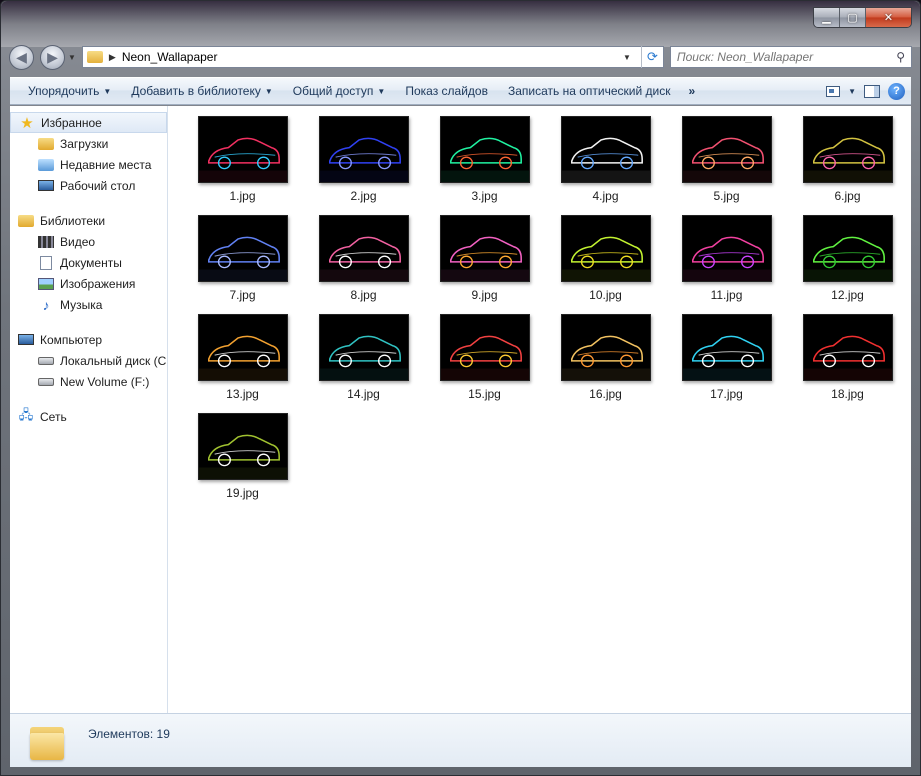 The image size is (921, 776). Describe the element at coordinates (69, 91) in the screenshot. I see `organize-button: Упорядочить ▼` at that location.